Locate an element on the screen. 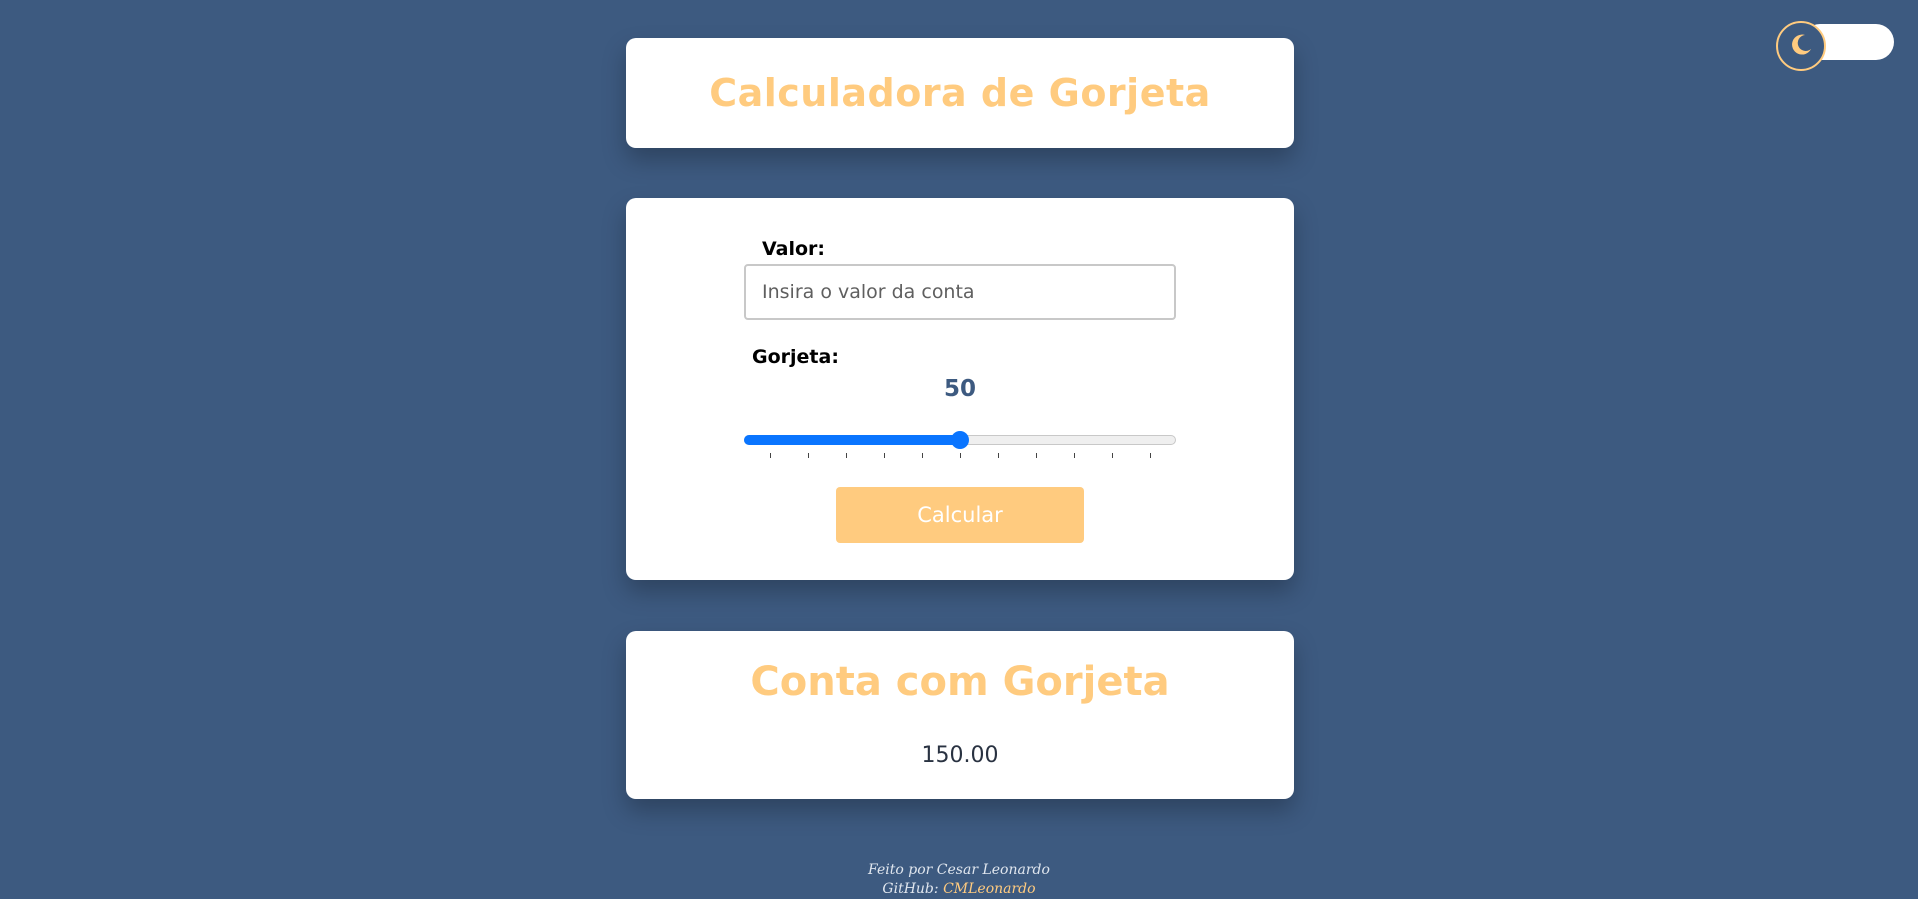 The width and height of the screenshot is (1918, 899). form-card: Valor: Gorjeta: 50 Calcular is located at coordinates (960, 389).